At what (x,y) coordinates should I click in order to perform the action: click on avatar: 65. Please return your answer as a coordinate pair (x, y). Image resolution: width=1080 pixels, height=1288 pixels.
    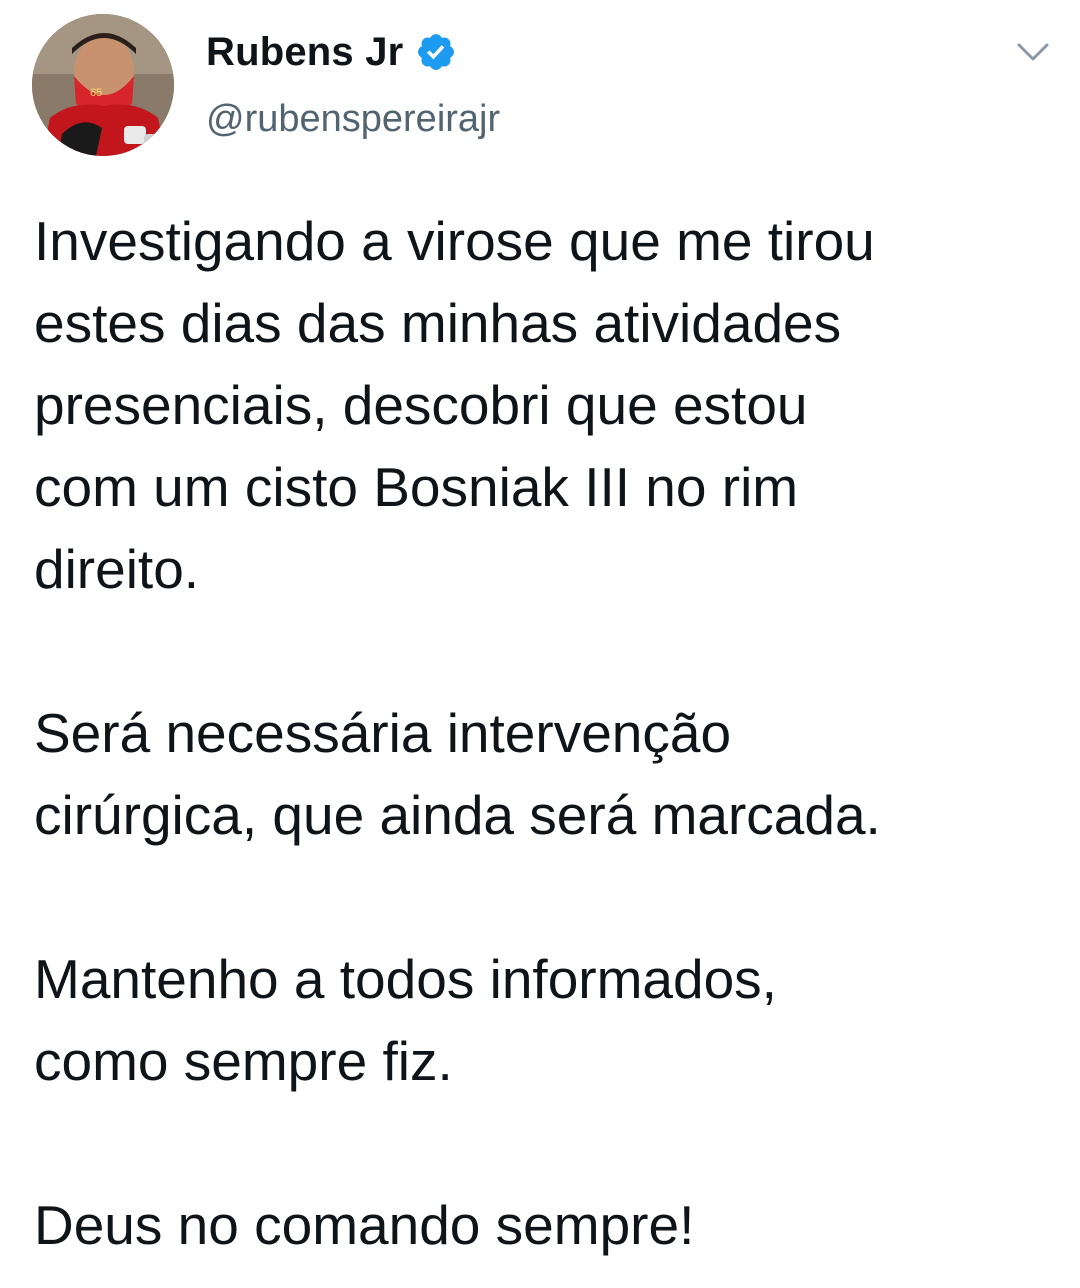
    Looking at the image, I should click on (103, 85).